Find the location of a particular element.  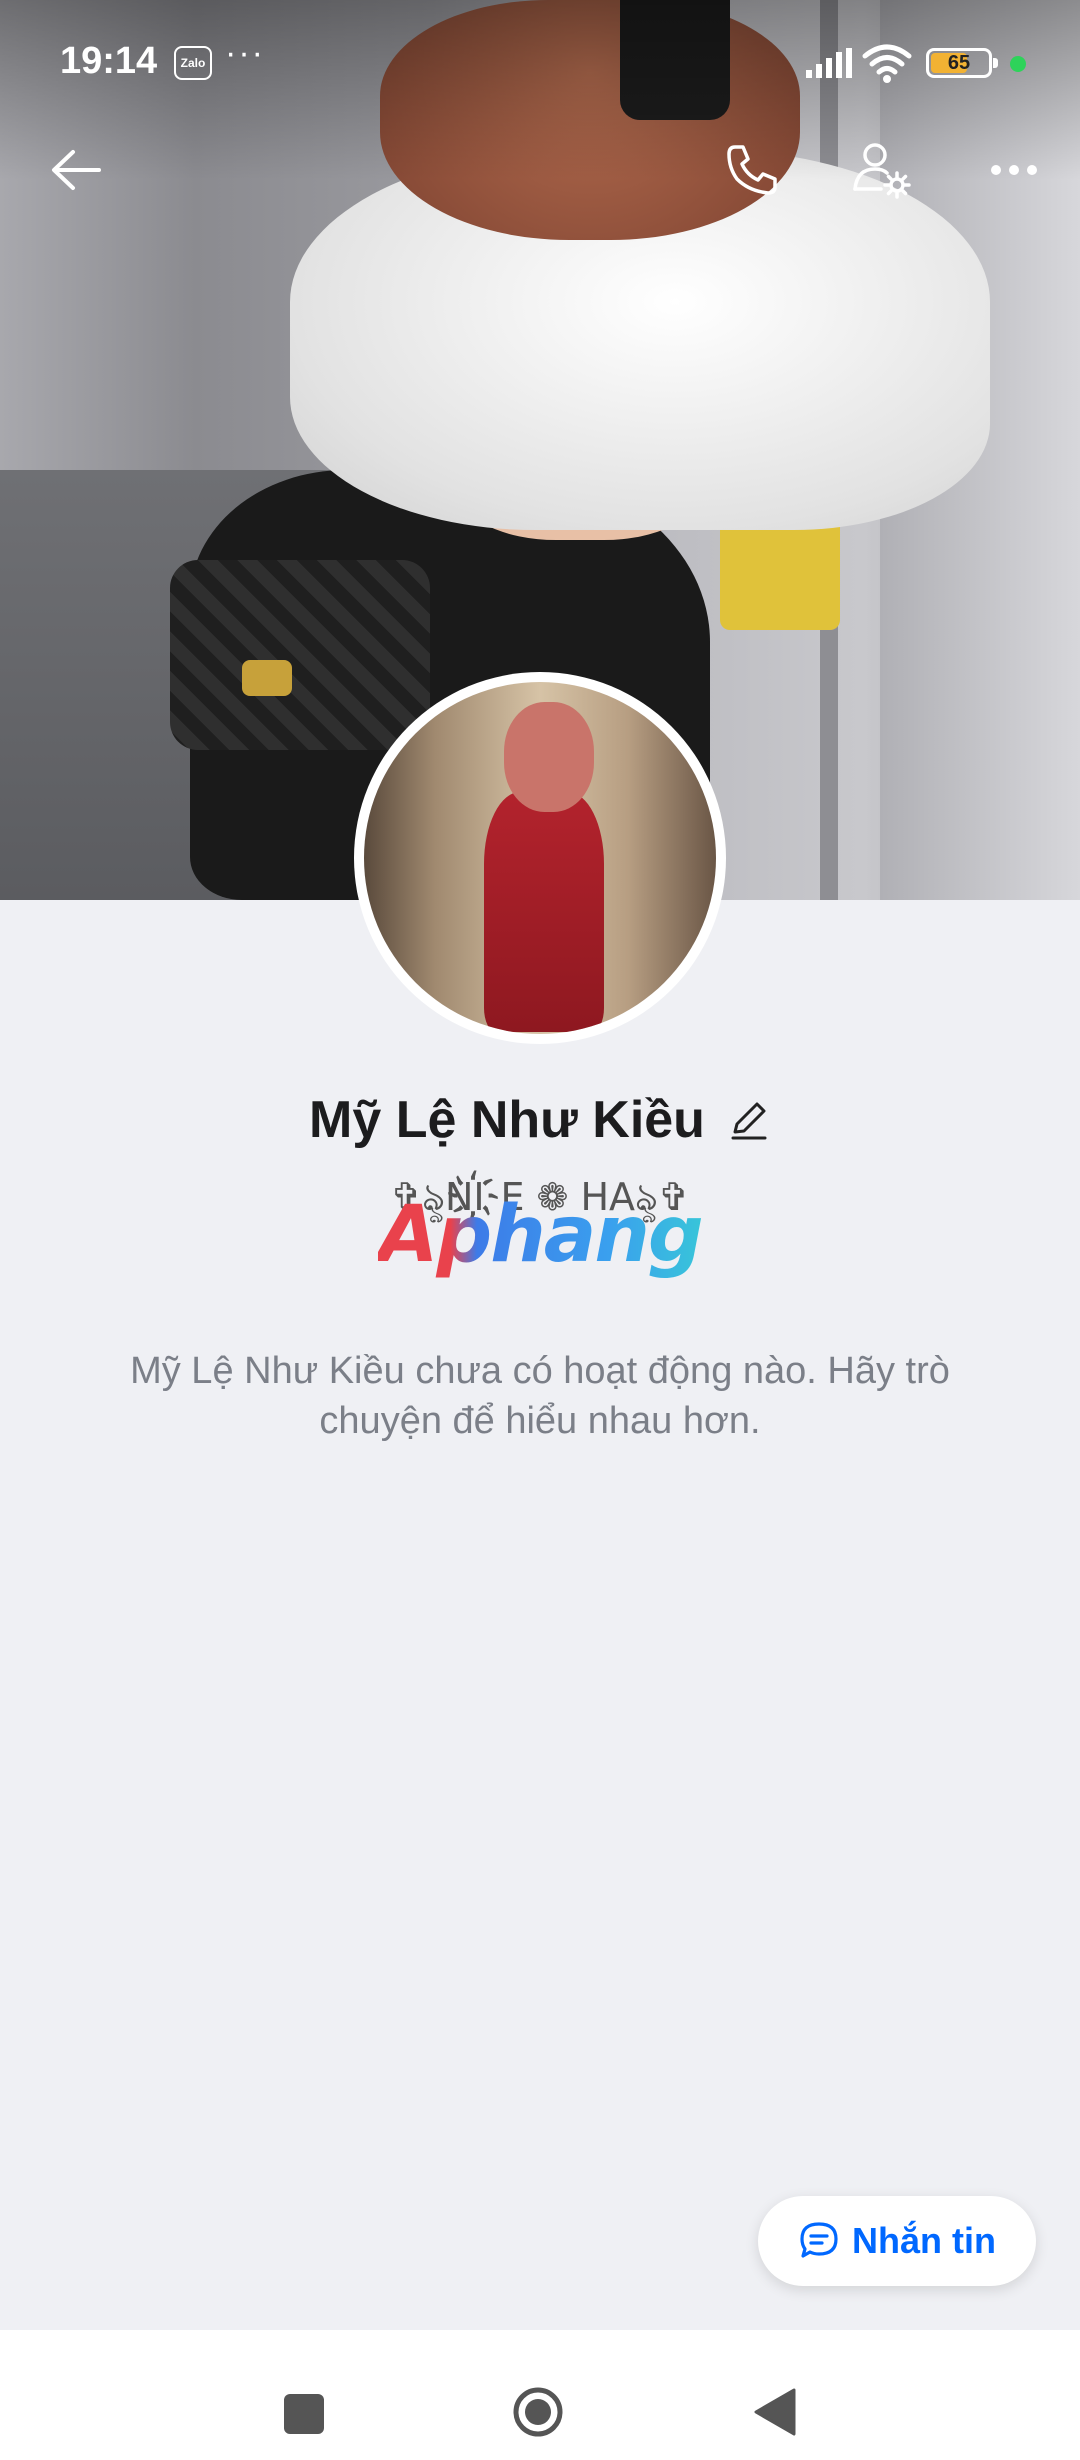

more-dots-icon is located at coordinates (1014, 170).